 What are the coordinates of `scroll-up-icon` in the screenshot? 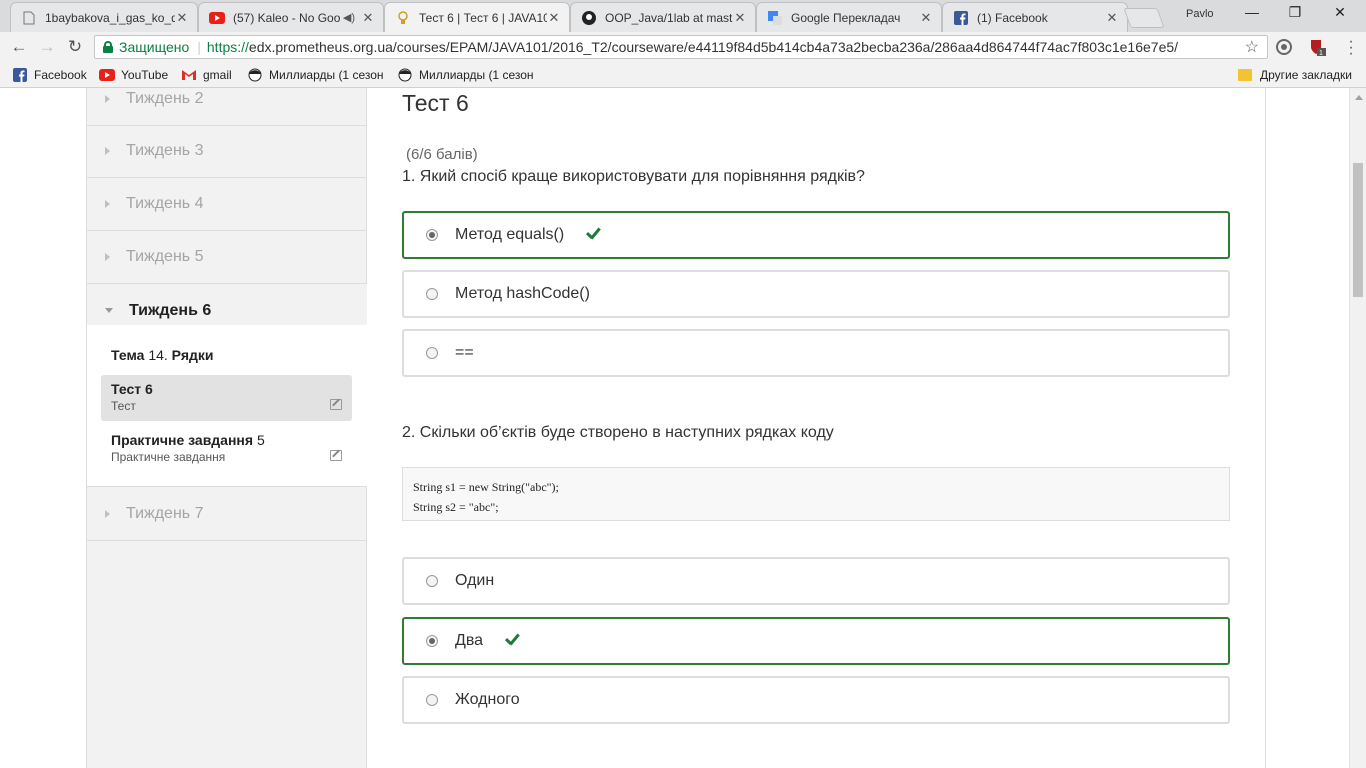 It's located at (1359, 97).